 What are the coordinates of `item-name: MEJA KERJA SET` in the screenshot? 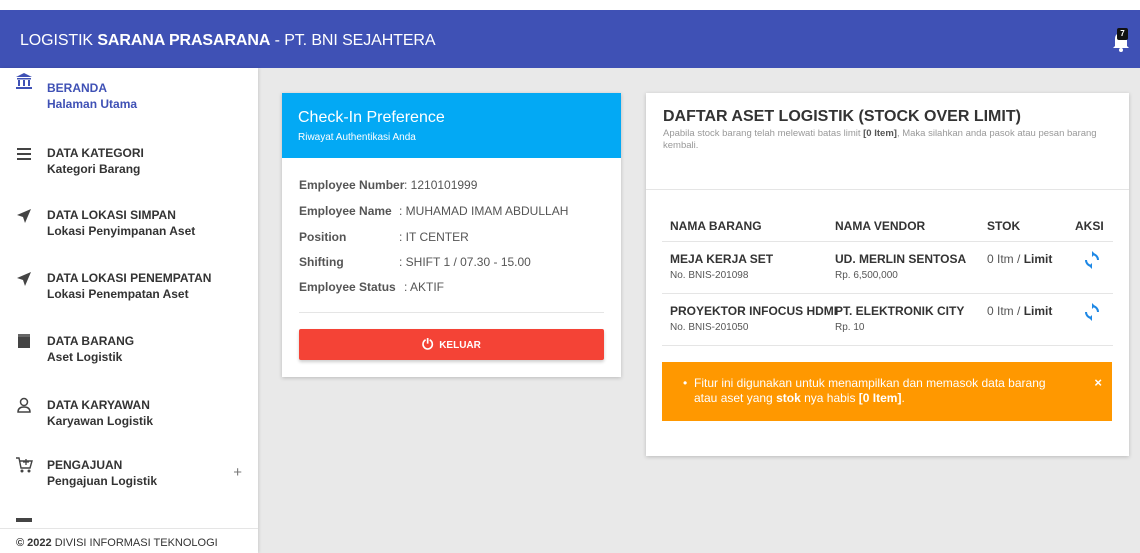 It's located at (722, 259).